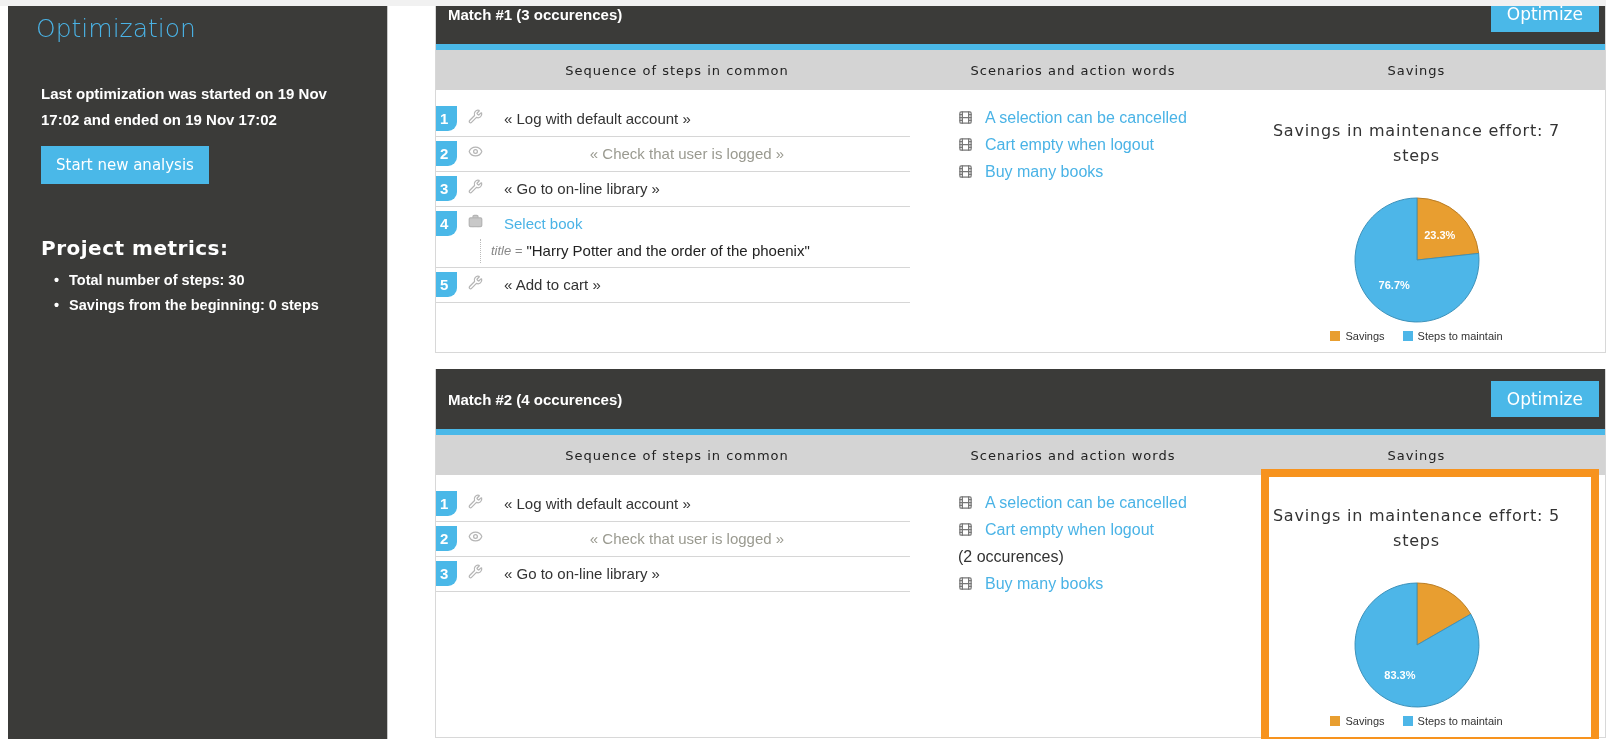 The width and height of the screenshot is (1606, 739). Describe the element at coordinates (446, 223) in the screenshot. I see `step-number: 4` at that location.